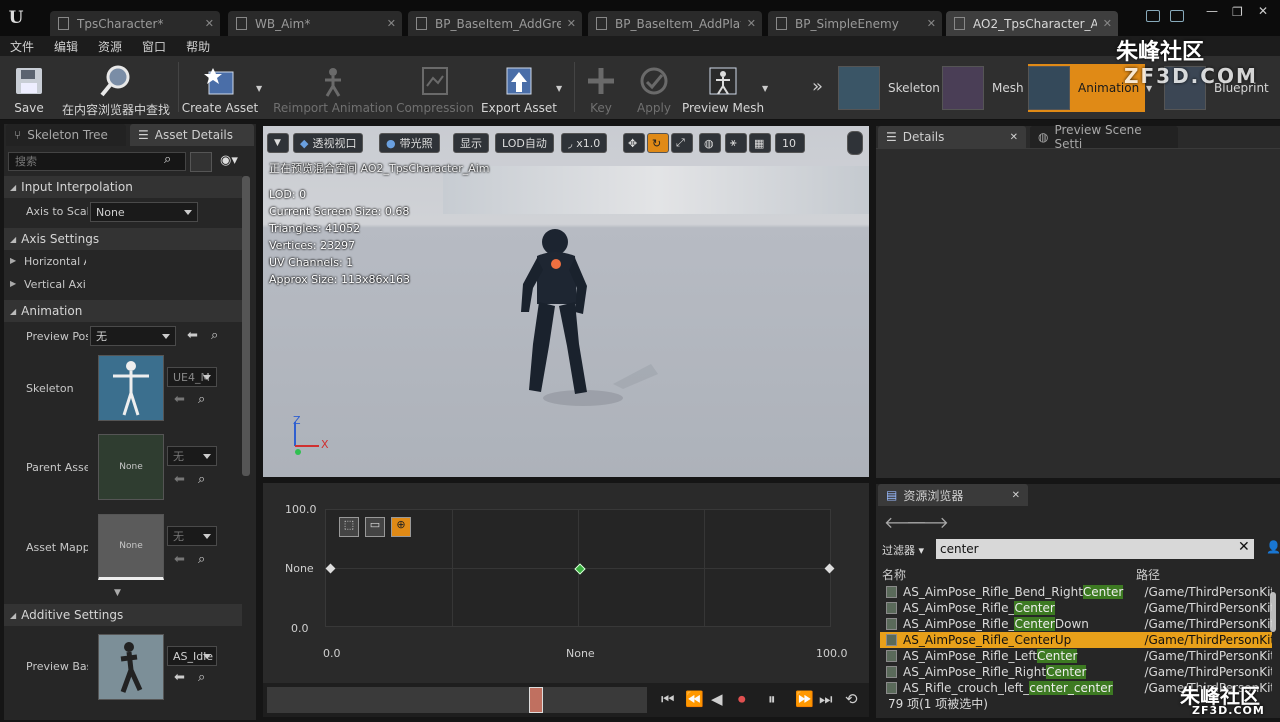 Image resolution: width=1280 pixels, height=722 pixels. What do you see at coordinates (953, 495) in the screenshot?
I see `tab-content-browser: ▤ 资源浏览器 ✕` at bounding box center [953, 495].